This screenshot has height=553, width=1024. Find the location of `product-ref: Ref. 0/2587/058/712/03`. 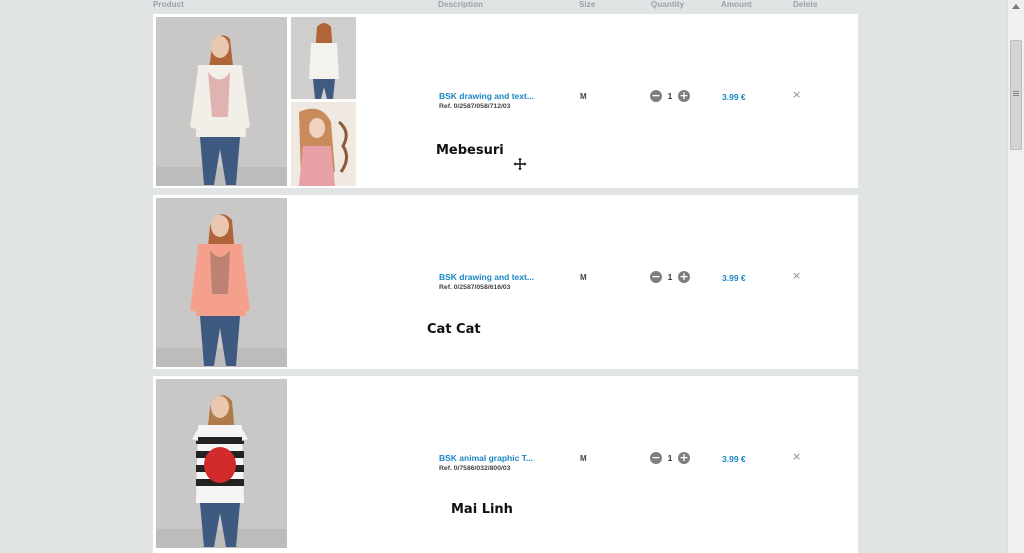

product-ref: Ref. 0/2587/058/712/03 is located at coordinates (475, 106).